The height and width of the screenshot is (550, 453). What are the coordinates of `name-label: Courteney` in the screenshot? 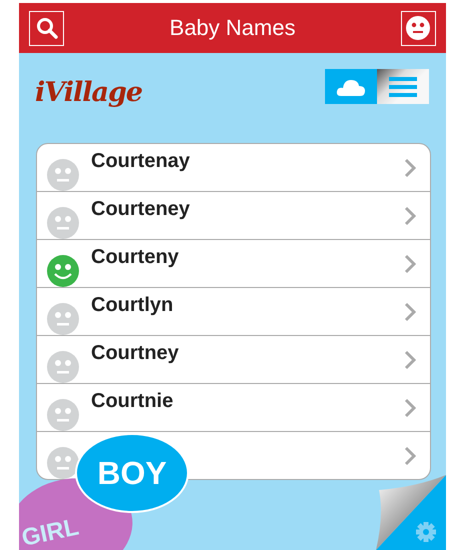 It's located at (141, 209).